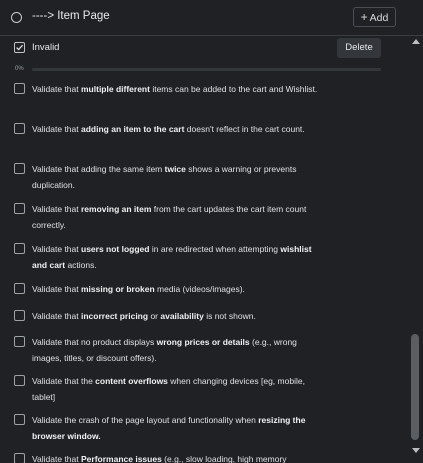 The image size is (423, 463). I want to click on text-segment: Validate that adding the same item, so click(98, 169).